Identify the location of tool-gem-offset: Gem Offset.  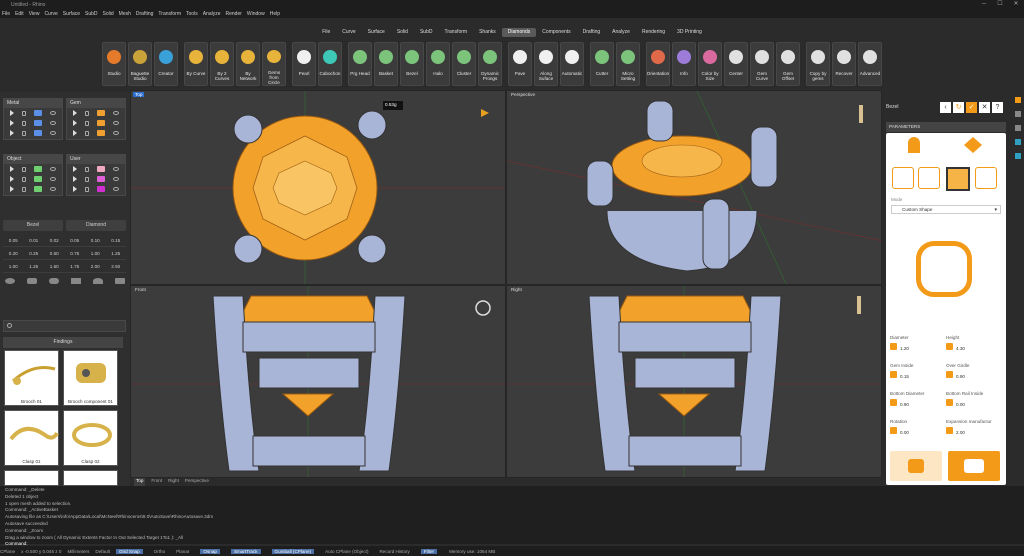
(788, 64).